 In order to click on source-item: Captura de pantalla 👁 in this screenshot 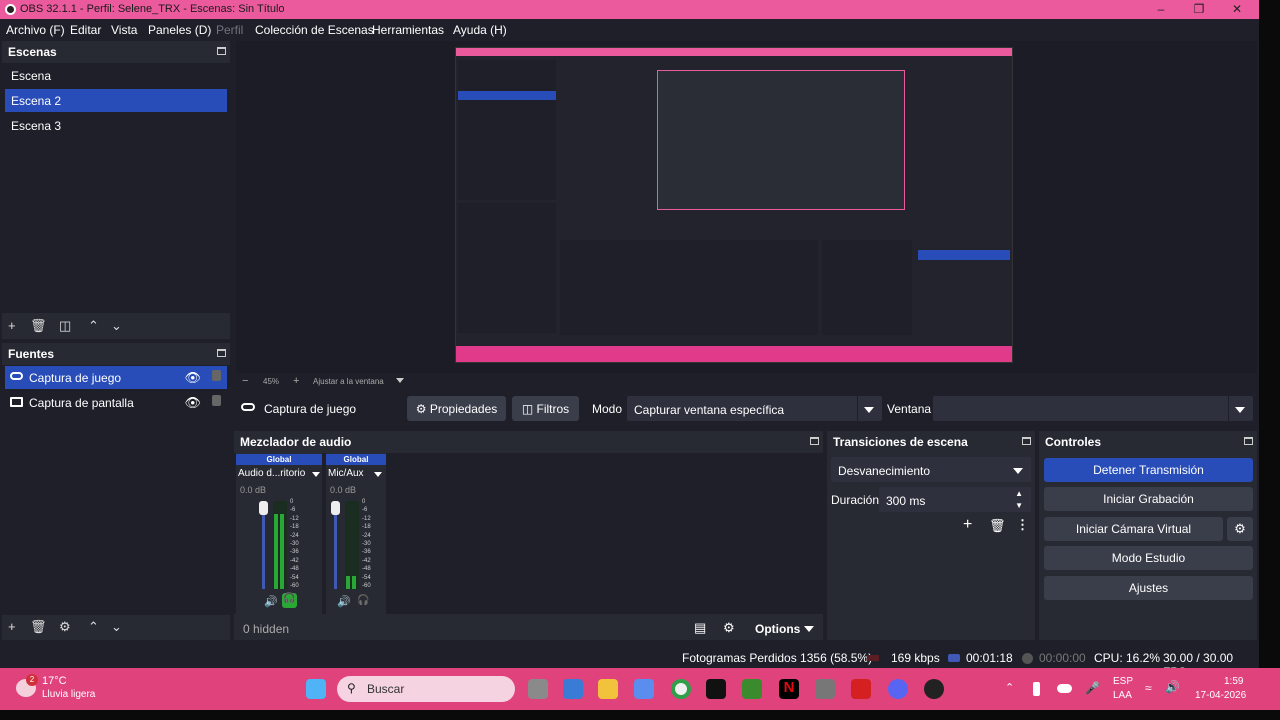, I will do `click(116, 402)`.